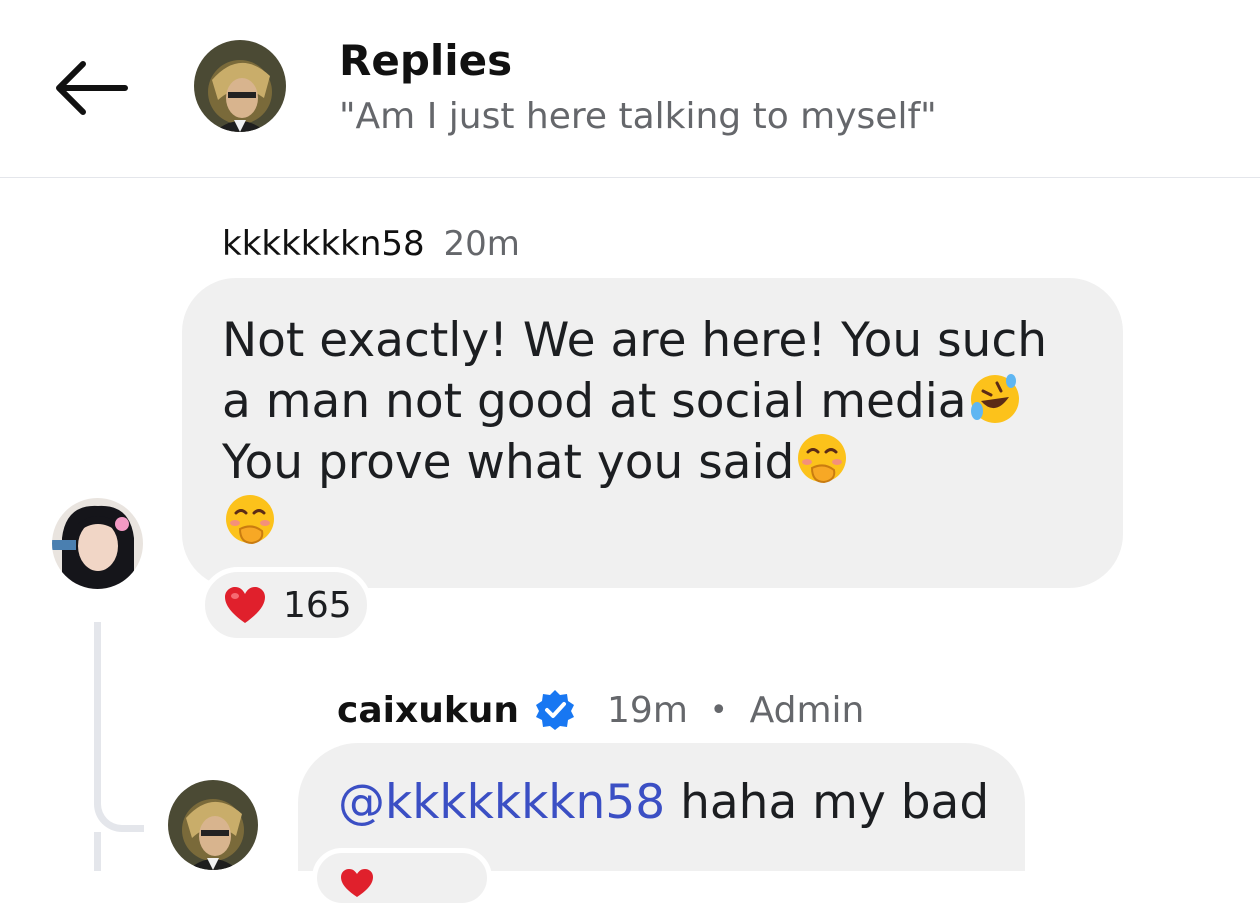 This screenshot has width=1260, height=908. I want to click on reply-username: caixukun, so click(428, 710).